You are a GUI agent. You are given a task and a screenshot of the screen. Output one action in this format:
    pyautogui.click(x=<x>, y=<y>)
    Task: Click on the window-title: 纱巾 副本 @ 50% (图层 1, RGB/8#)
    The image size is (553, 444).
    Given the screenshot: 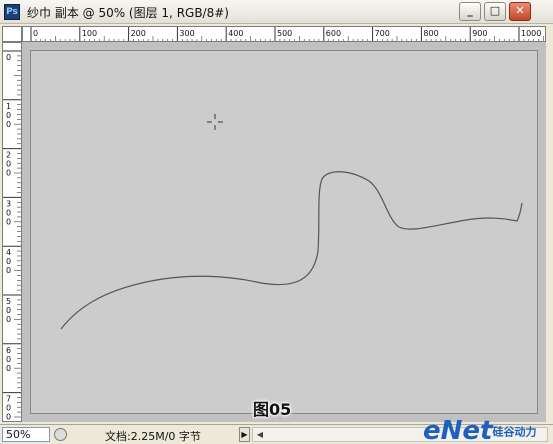 What is the action you would take?
    pyautogui.click(x=128, y=13)
    